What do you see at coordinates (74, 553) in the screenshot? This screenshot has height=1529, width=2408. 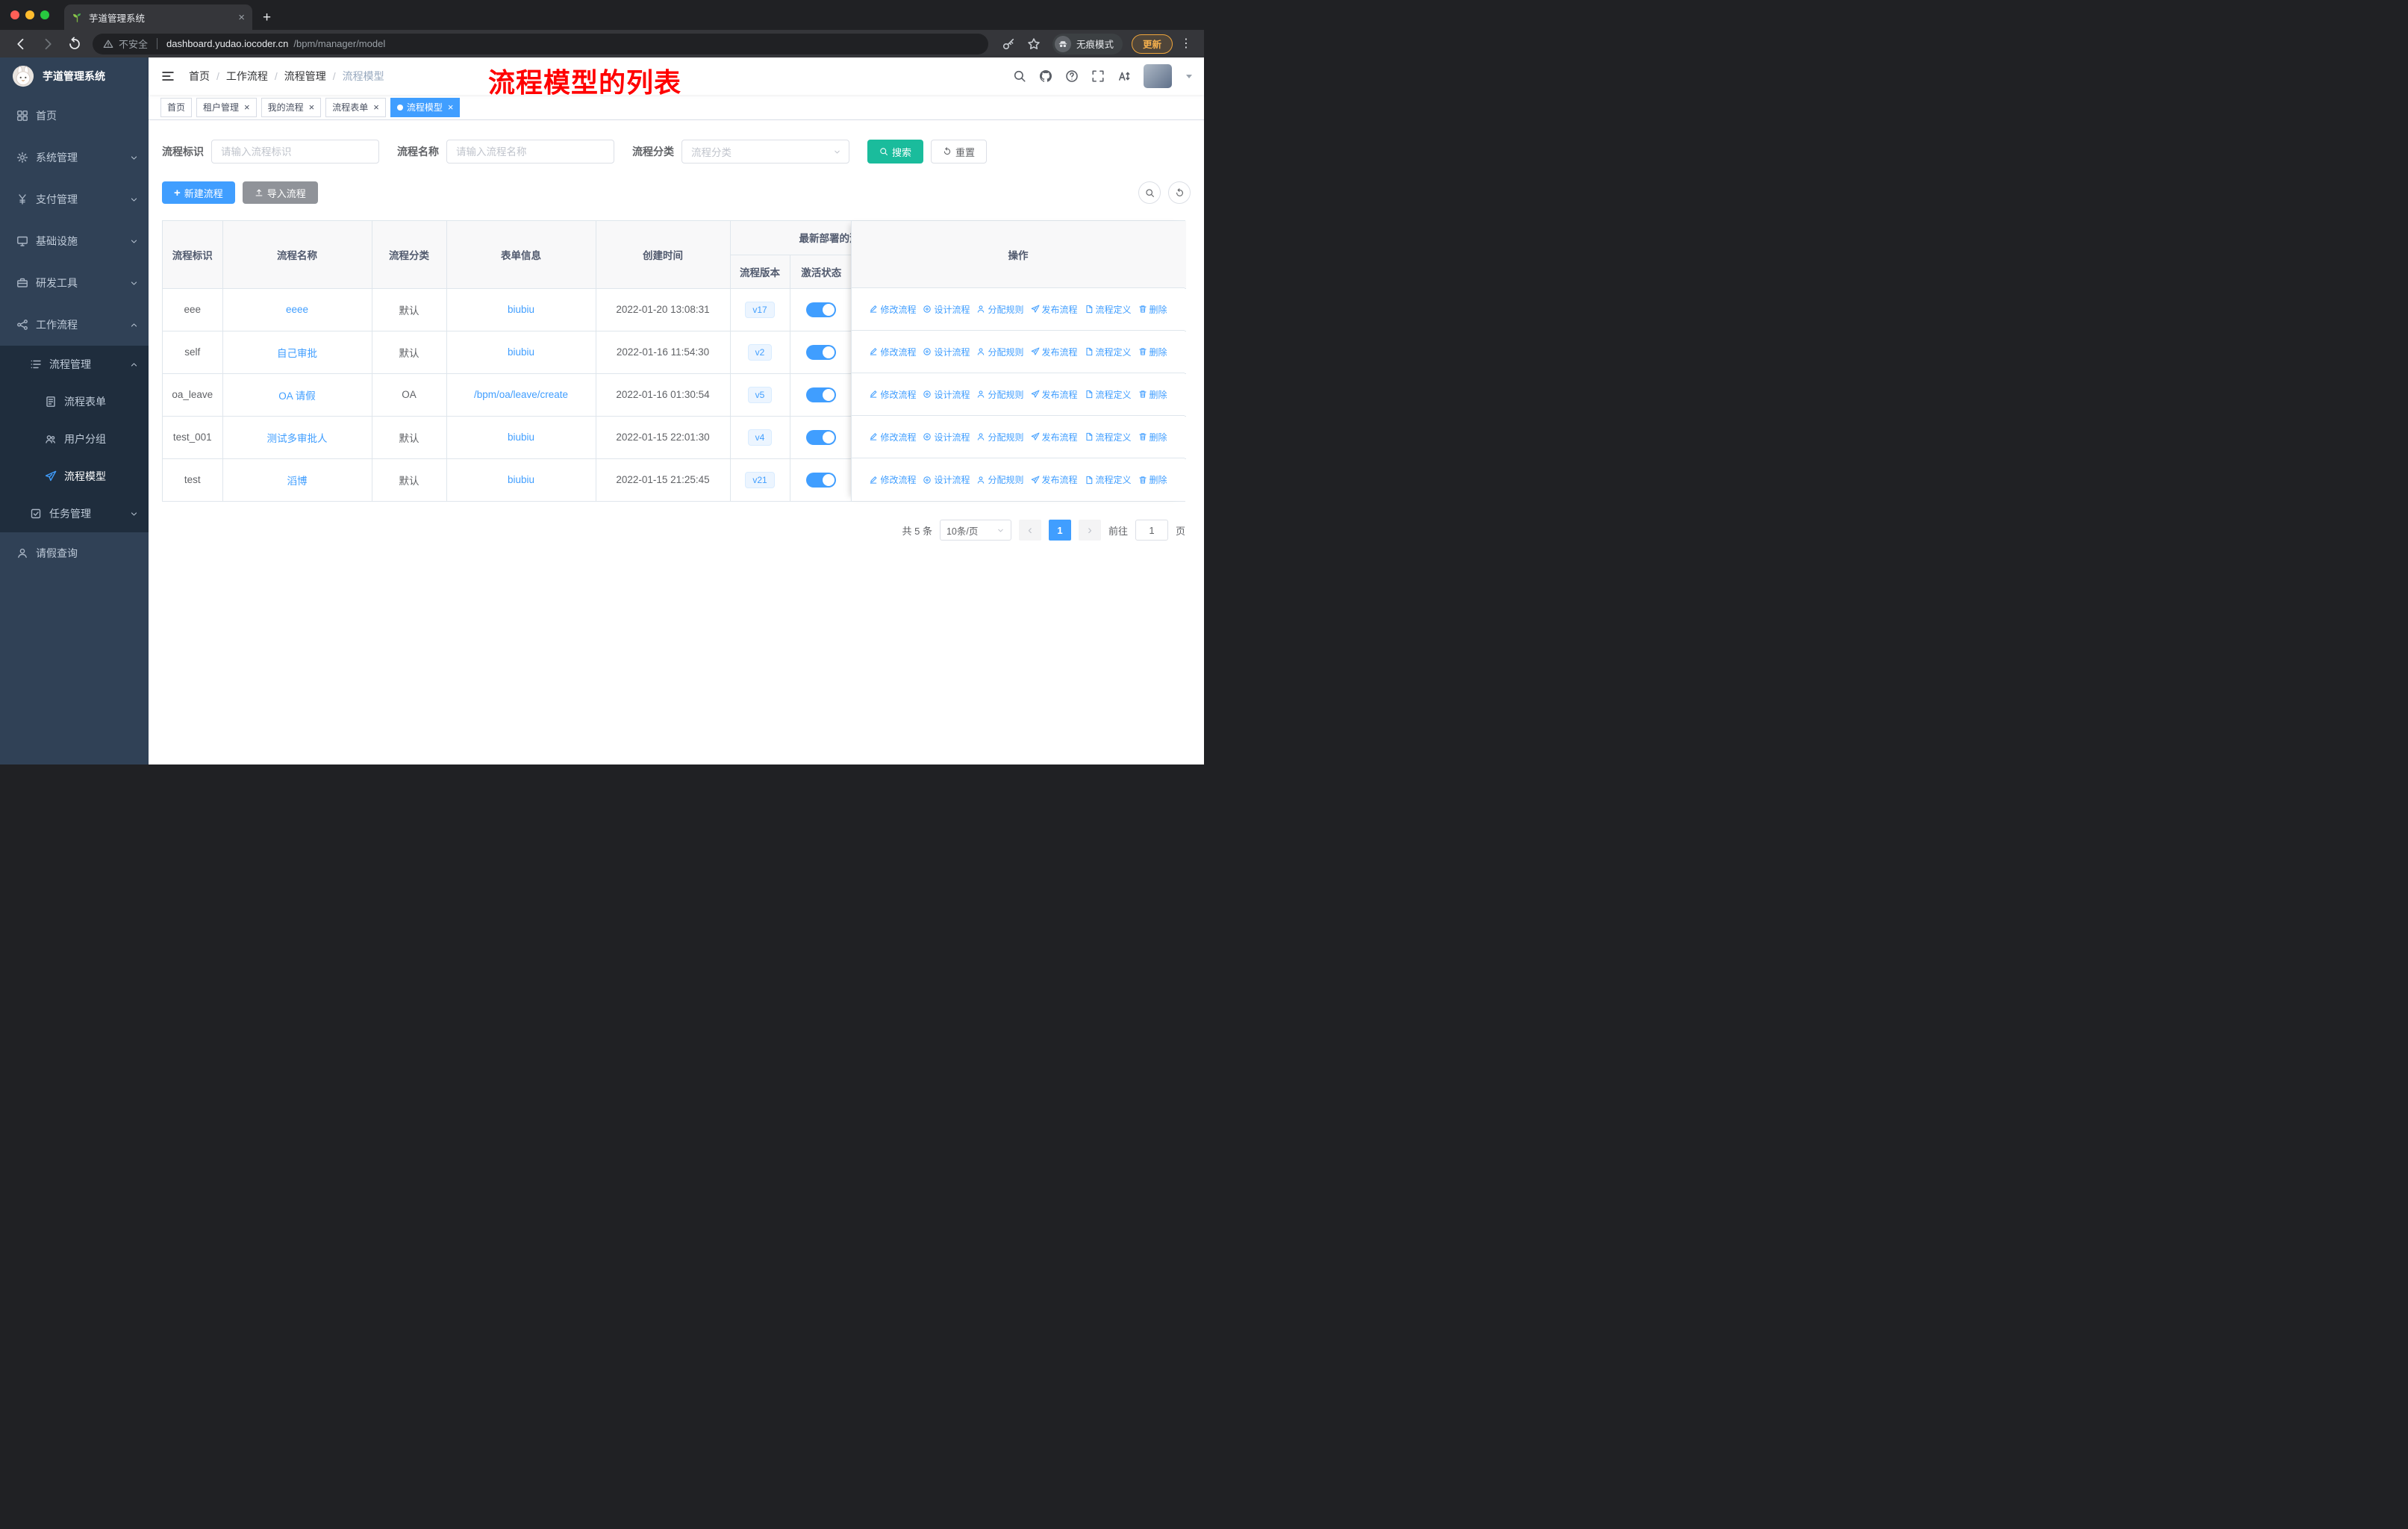 I see `sidebar-item-leave-query: 请假查询` at bounding box center [74, 553].